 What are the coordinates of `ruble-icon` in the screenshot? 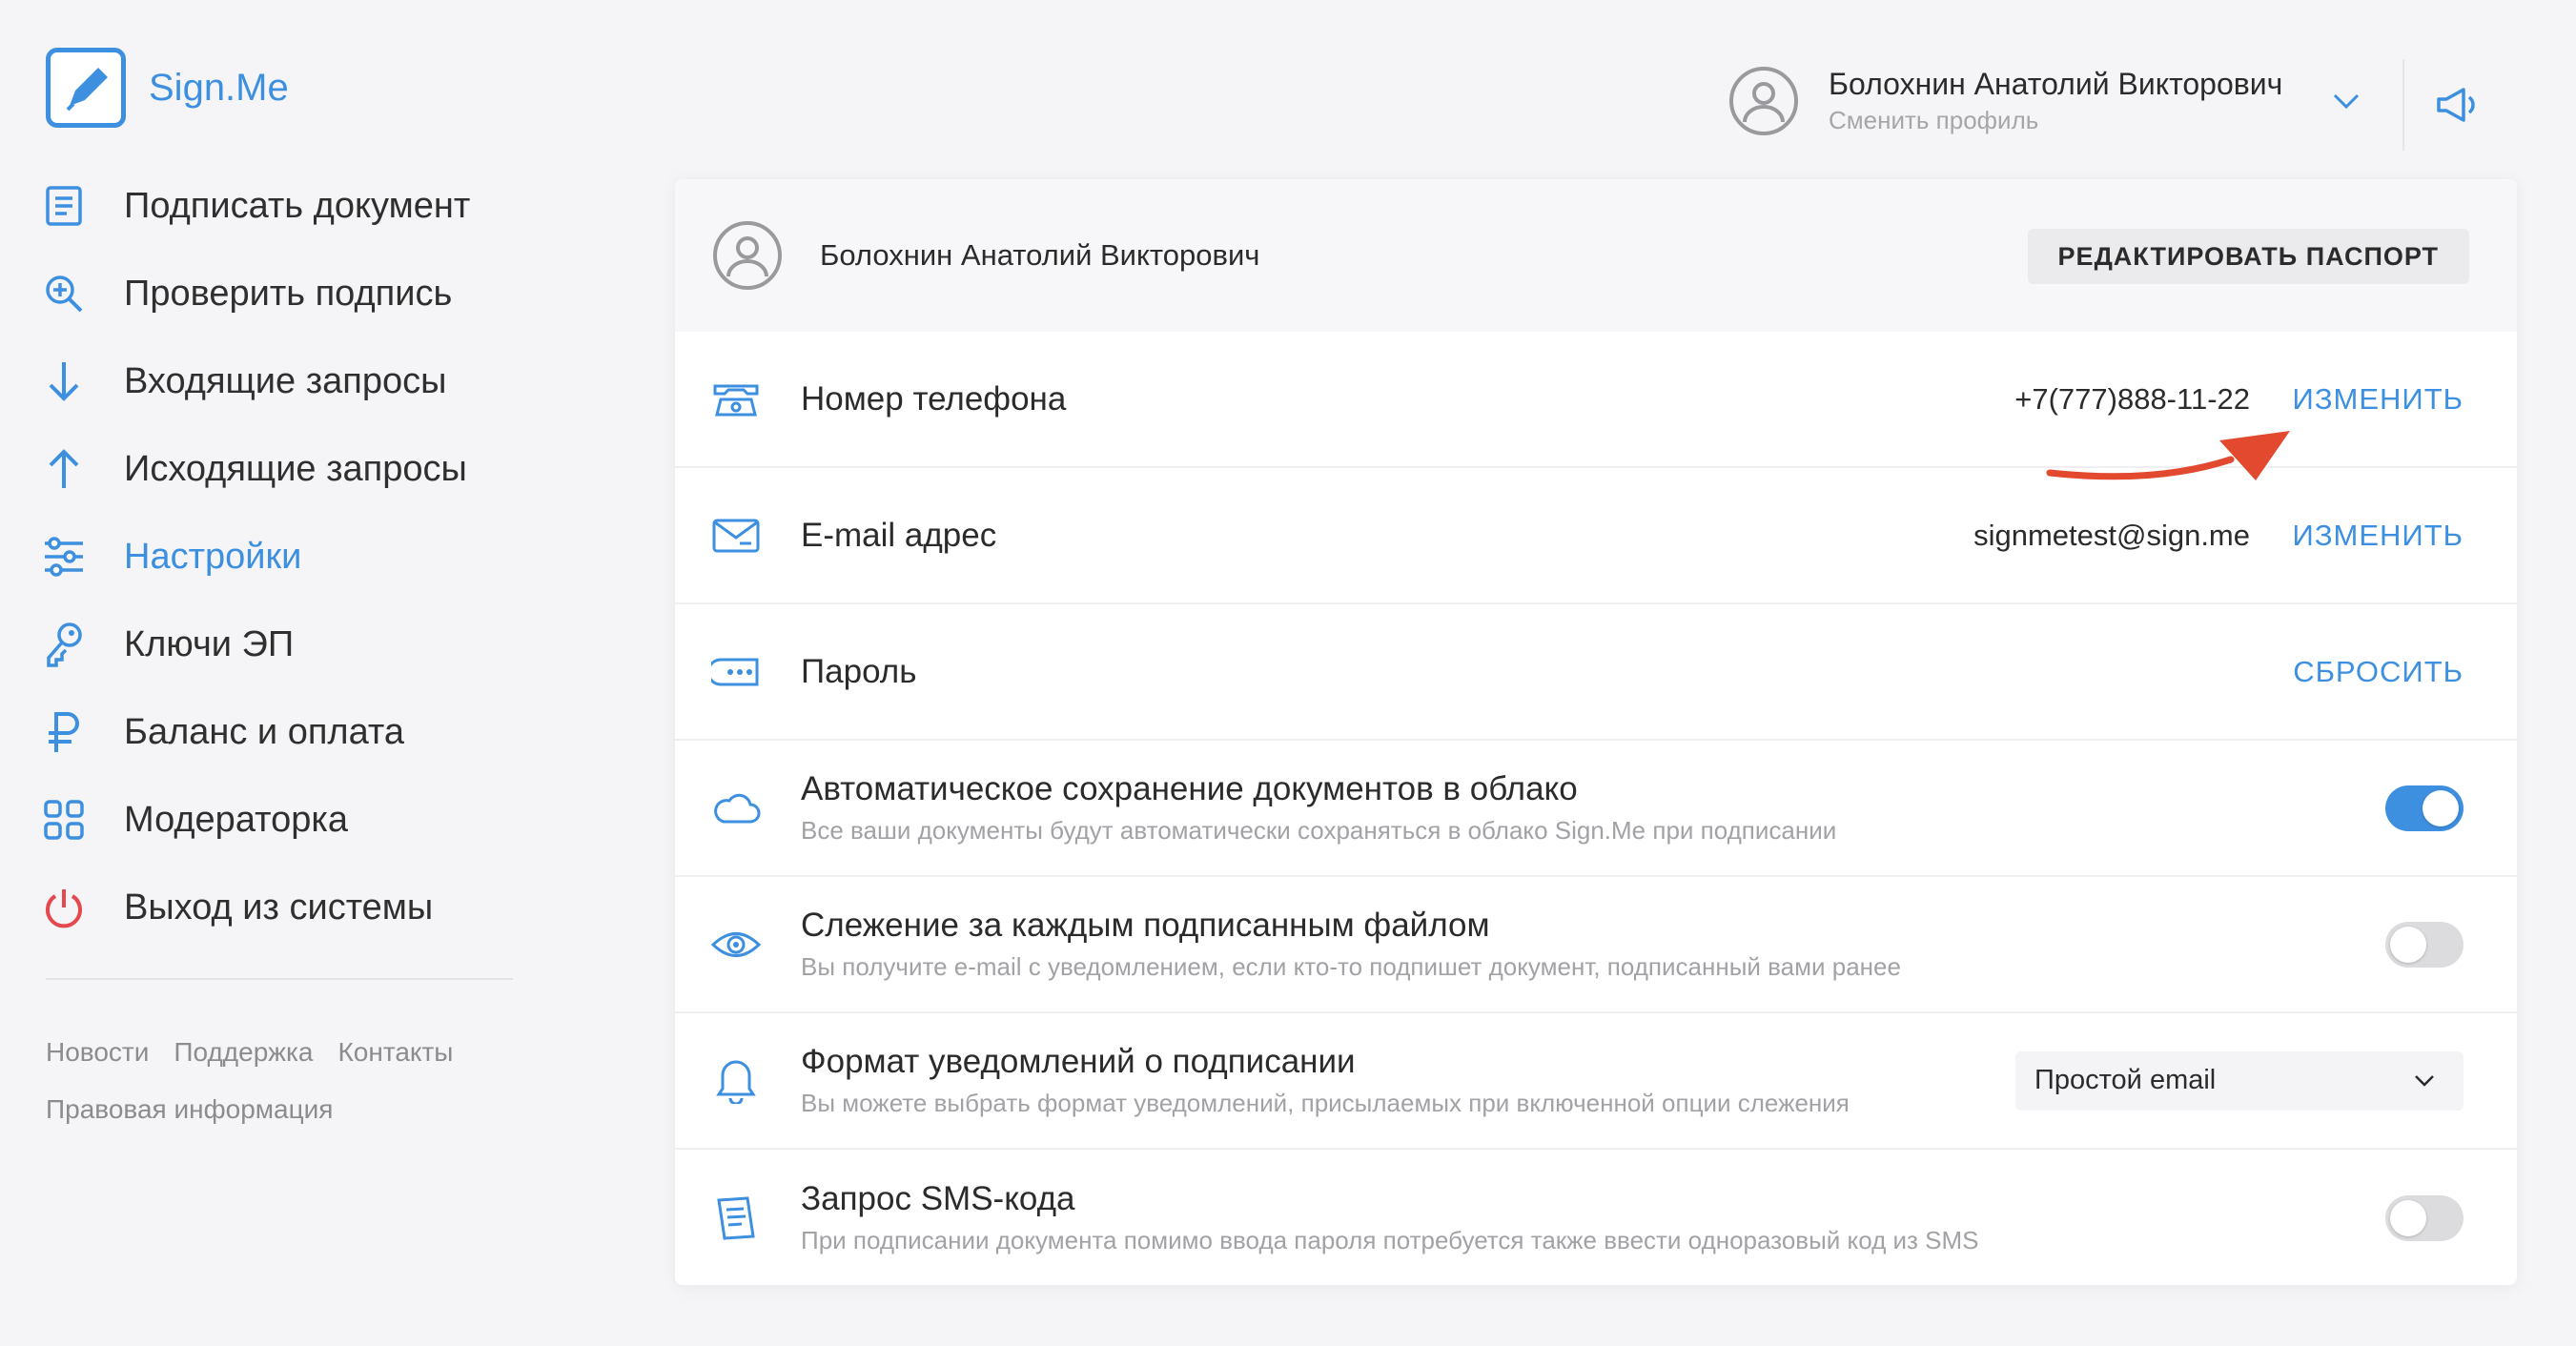 It's located at (64, 732).